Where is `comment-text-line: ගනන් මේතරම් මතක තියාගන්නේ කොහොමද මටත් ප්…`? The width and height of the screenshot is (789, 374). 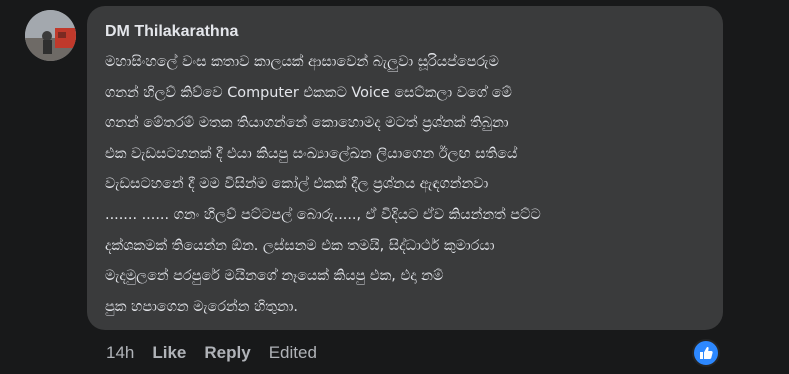
comment-text-line: ගනන් මේතරම් මතක තියාගන්නේ කොහොමද මටත් ප්… is located at coordinates (307, 123).